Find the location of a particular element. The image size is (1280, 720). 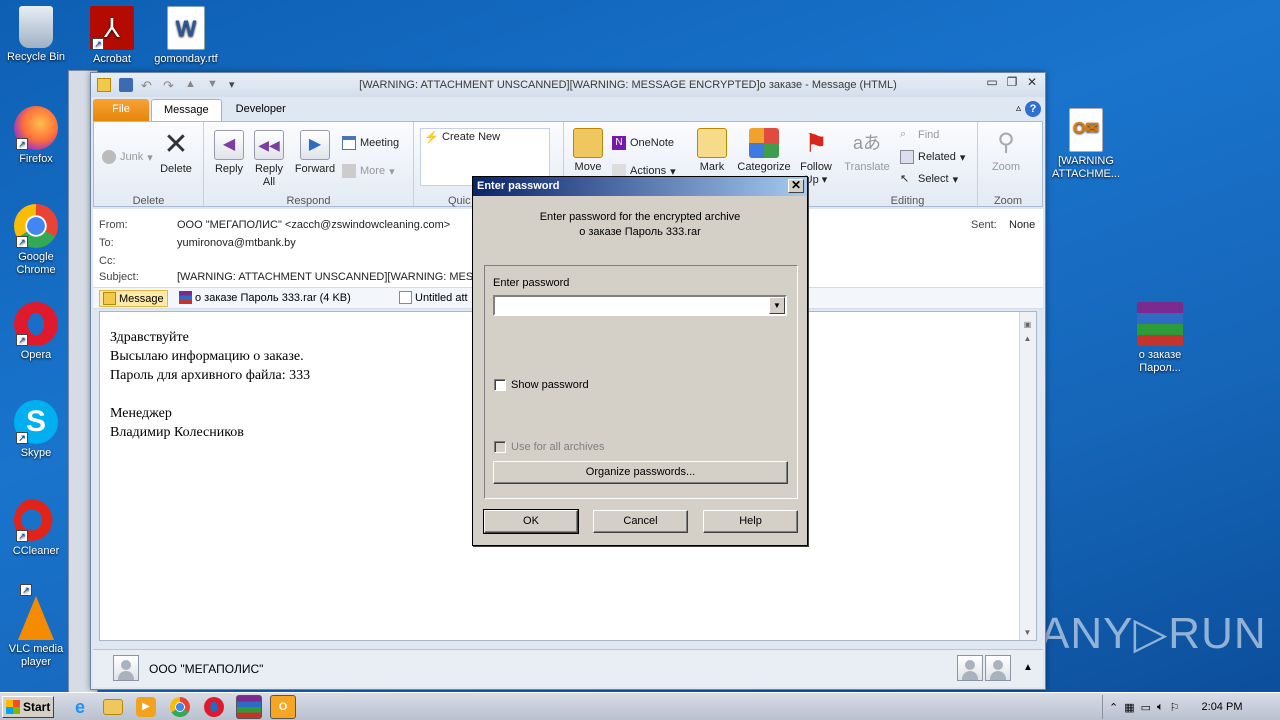

vertical-scrollbar: ▣ ▲ ▼ is located at coordinates (1027, 476).